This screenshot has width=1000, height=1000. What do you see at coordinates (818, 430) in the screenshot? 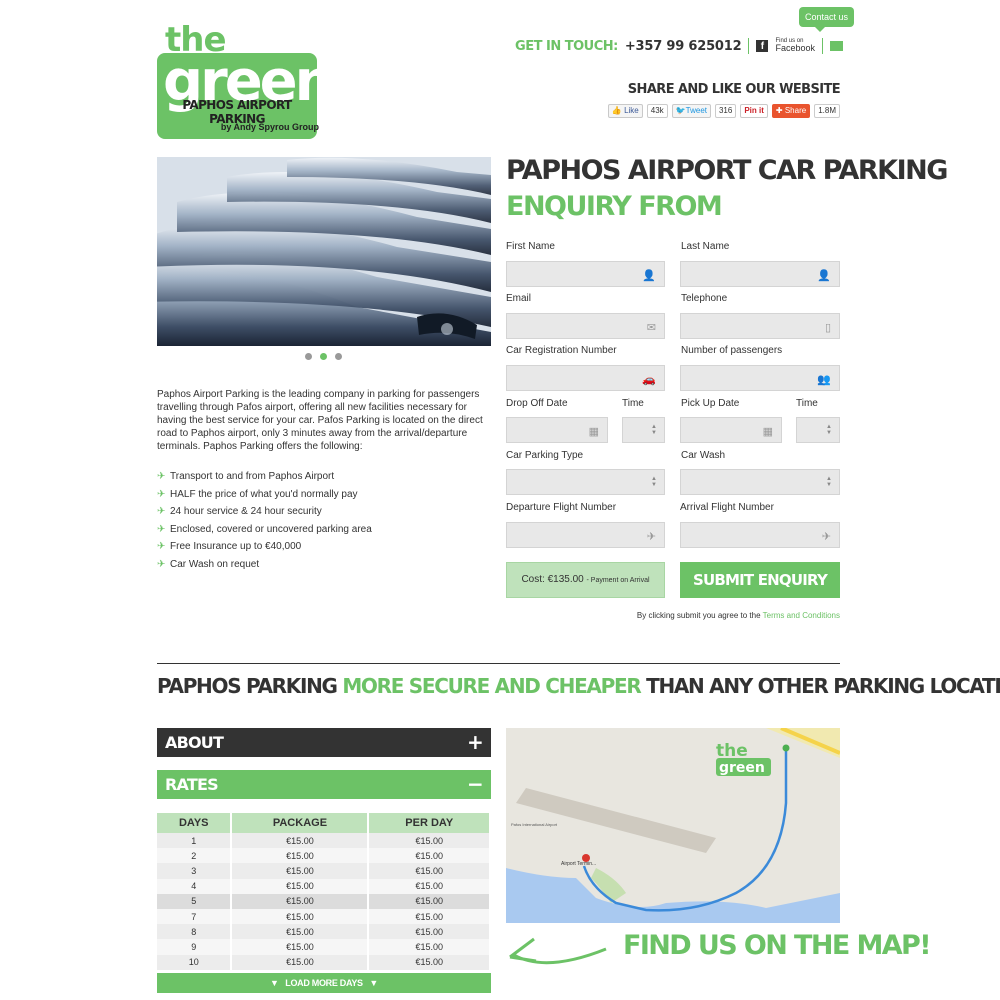
I see `pick-up-time-select: ▲ ▼` at bounding box center [818, 430].